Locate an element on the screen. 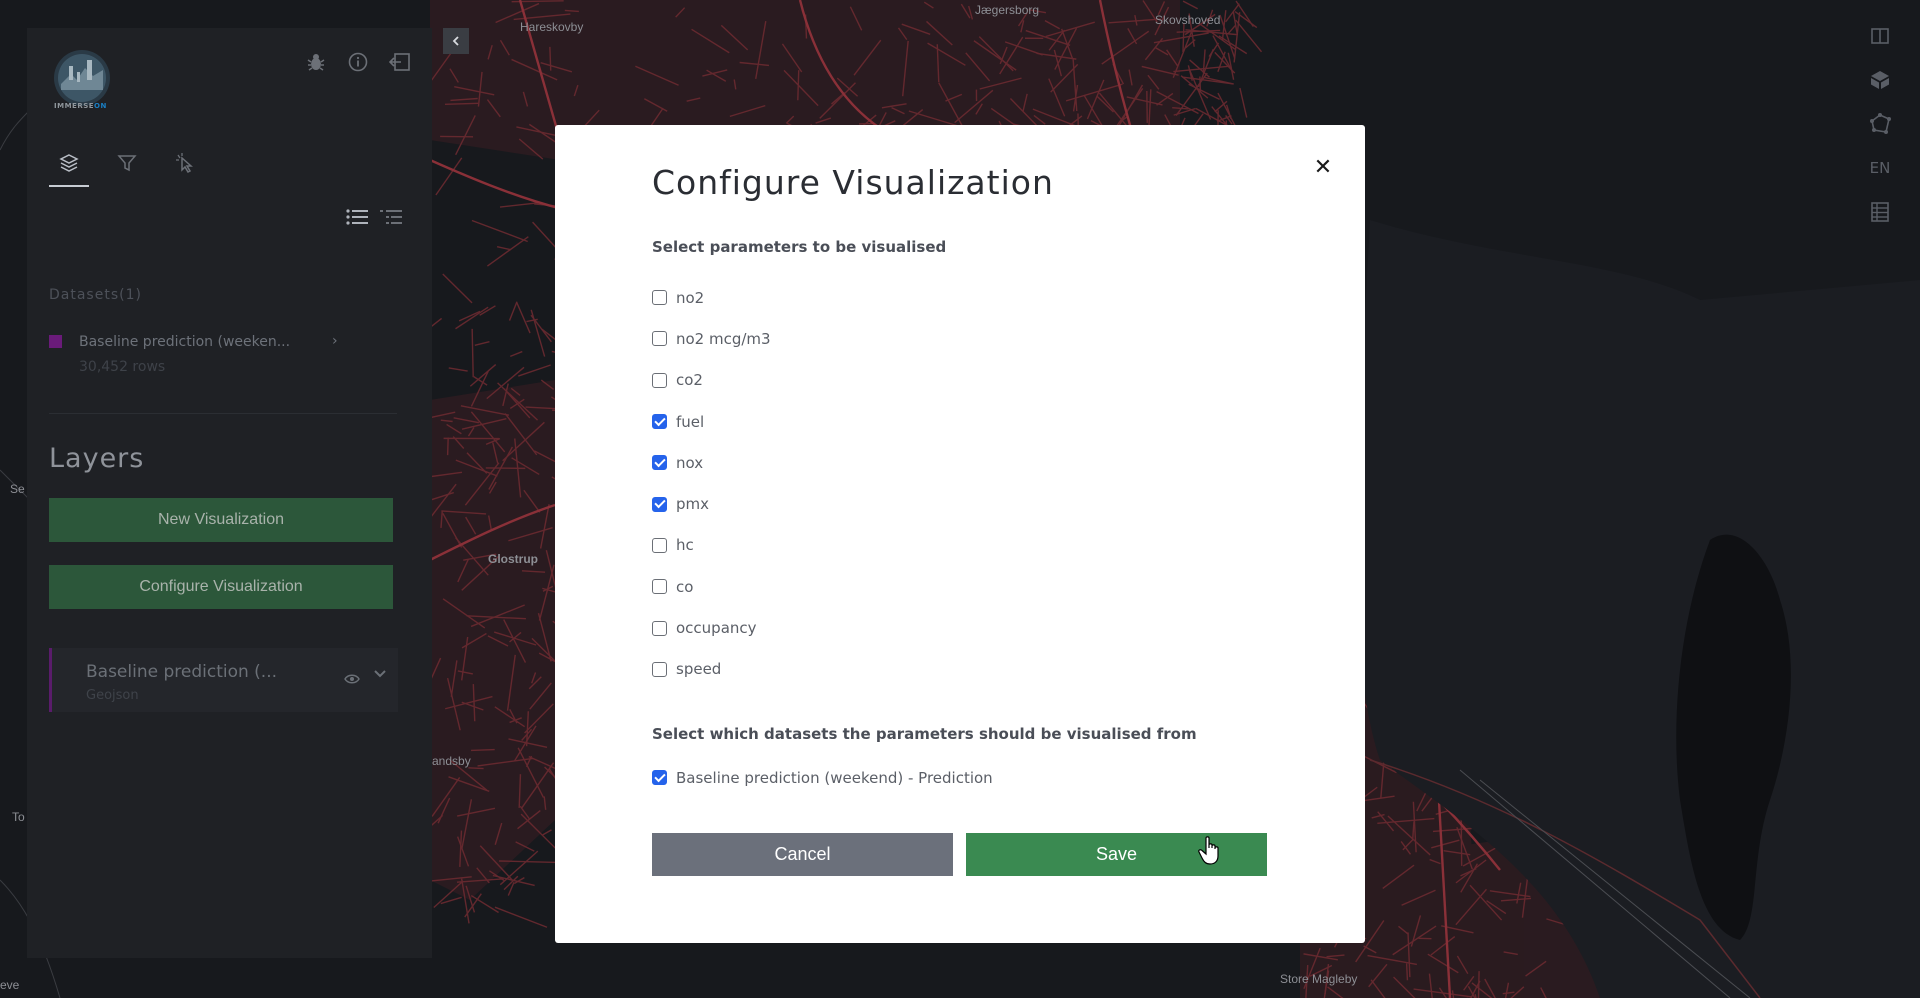 The height and width of the screenshot is (998, 1920). parameter-row: speed is located at coordinates (711, 669).